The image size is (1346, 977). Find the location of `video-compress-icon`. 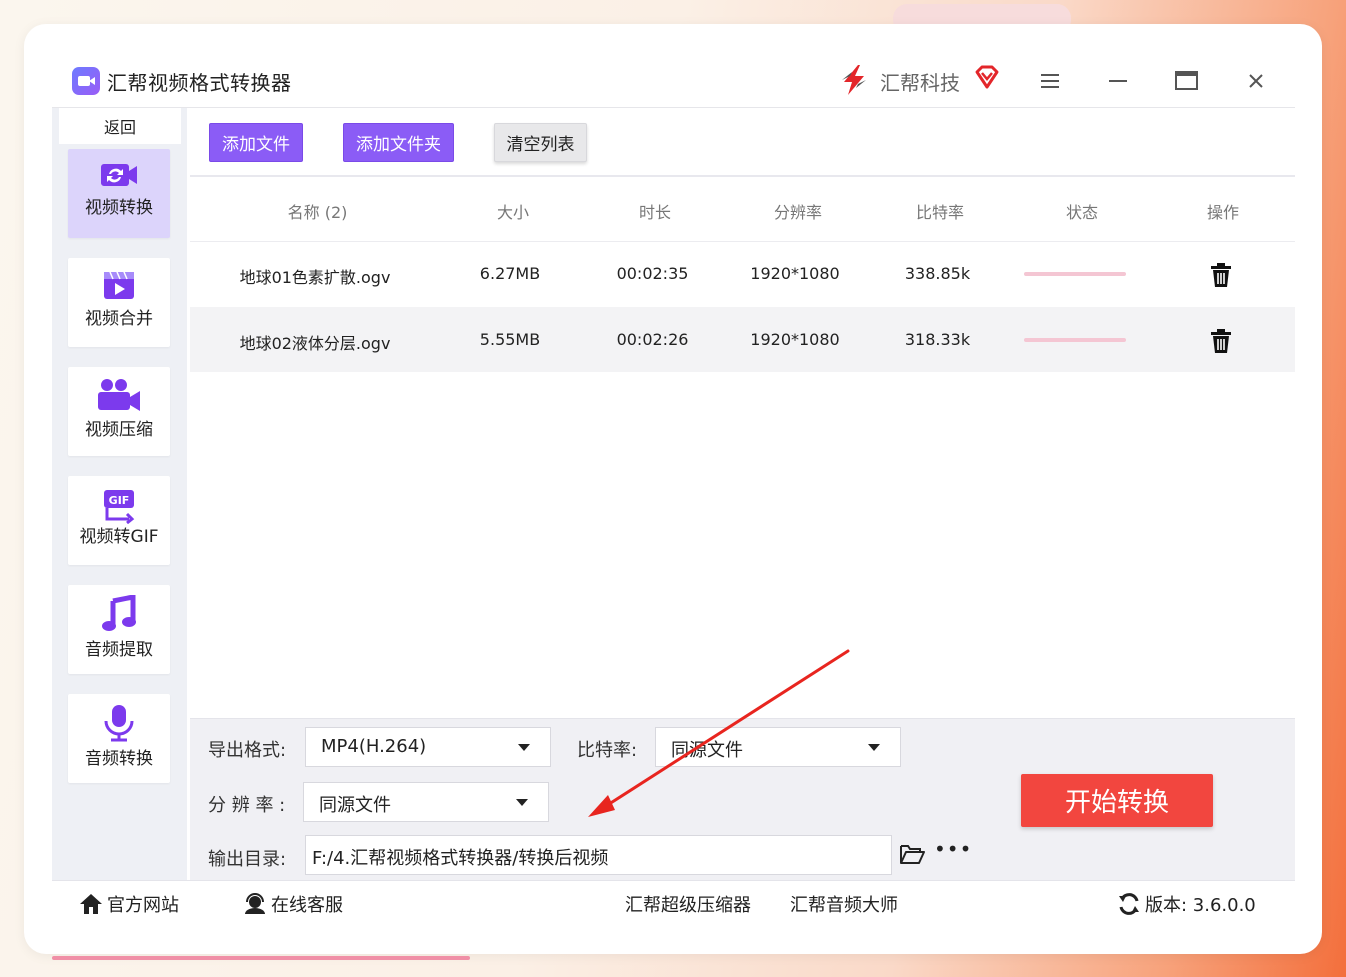

video-compress-icon is located at coordinates (119, 395).